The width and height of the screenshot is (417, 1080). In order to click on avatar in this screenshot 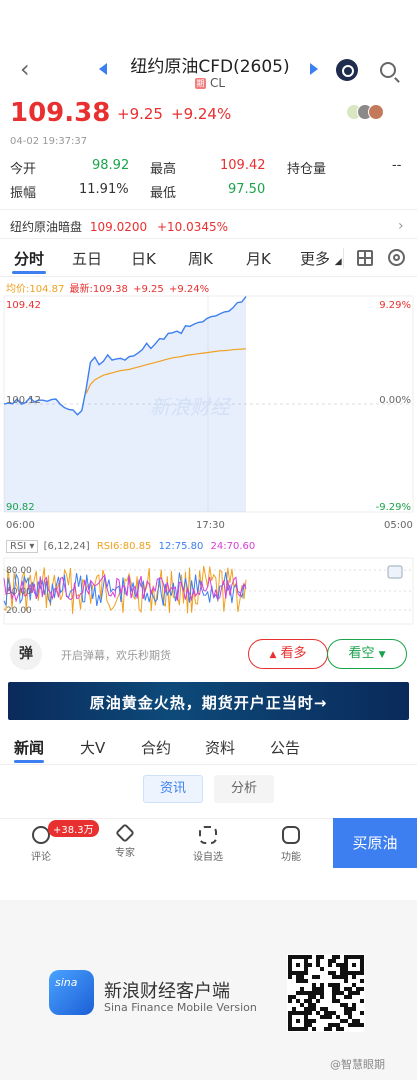, I will do `click(376, 112)`.